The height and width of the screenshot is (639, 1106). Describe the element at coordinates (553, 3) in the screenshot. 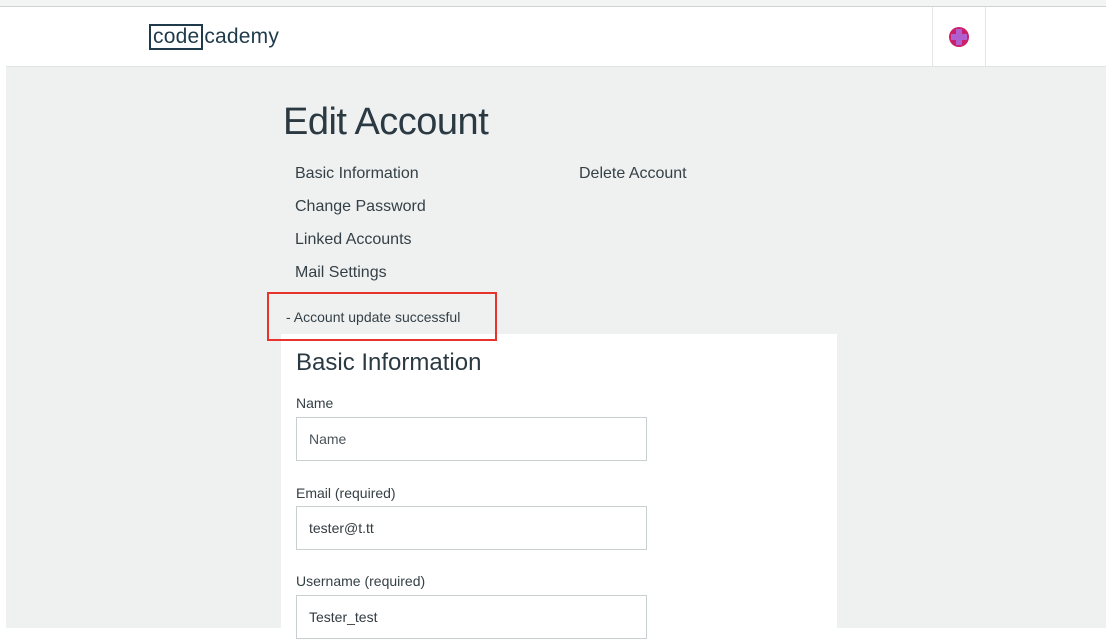

I see `window-top-border` at that location.